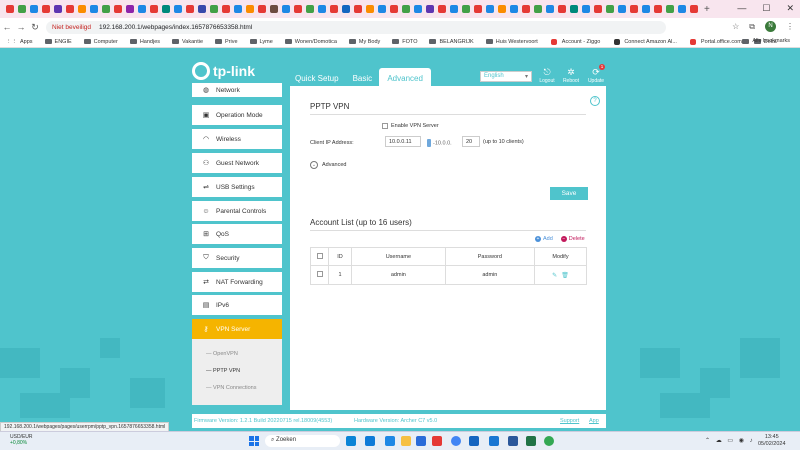 The width and height of the screenshot is (800, 450). What do you see at coordinates (405, 78) in the screenshot?
I see `tab-advanced: Advanced` at bounding box center [405, 78].